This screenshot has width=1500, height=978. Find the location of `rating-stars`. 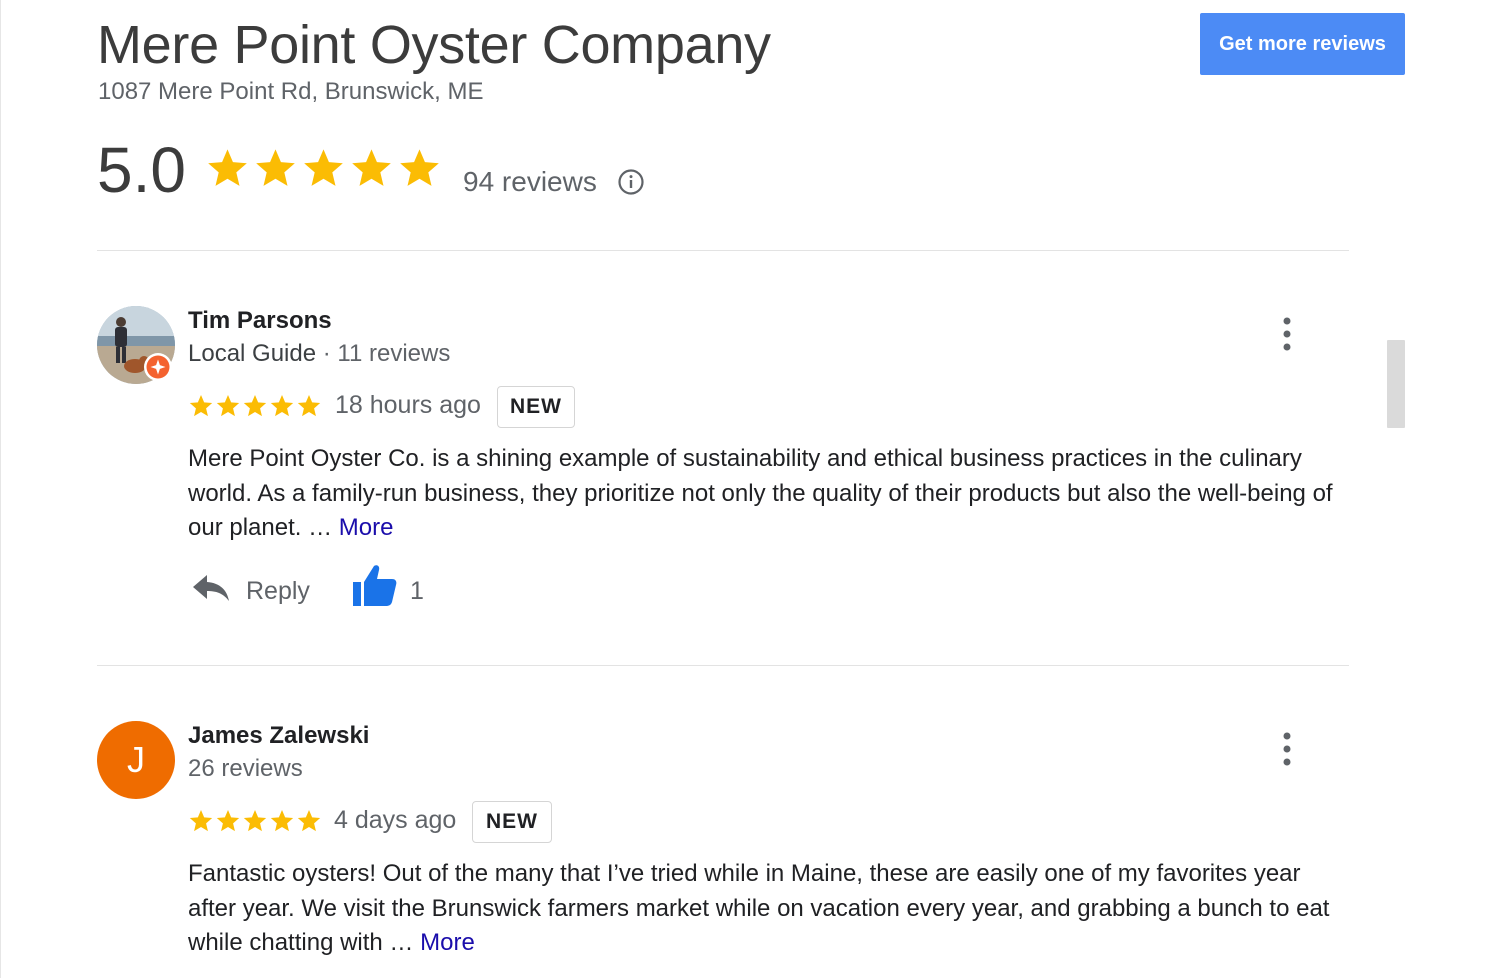

rating-stars is located at coordinates (323, 167).